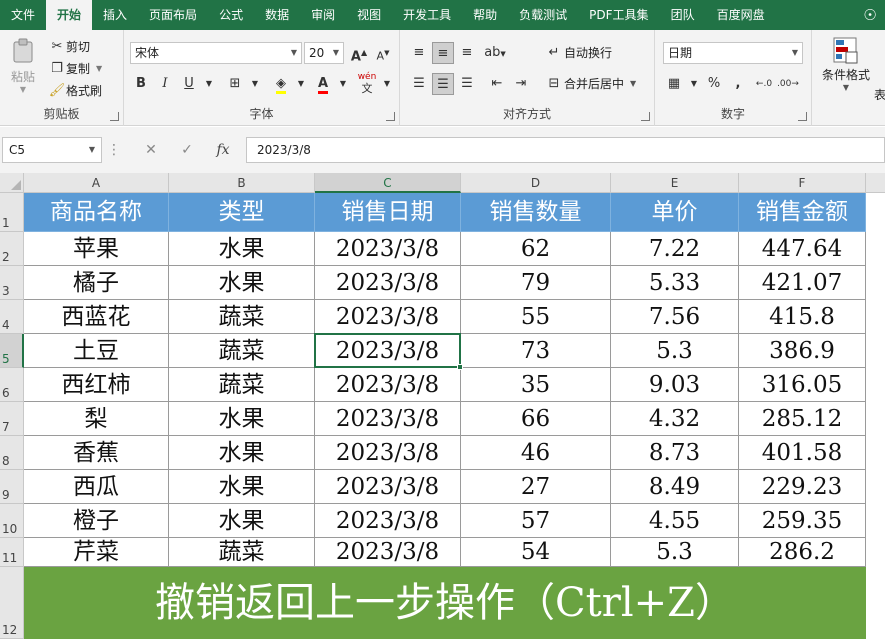 The image size is (885, 639). What do you see at coordinates (536, 419) in the screenshot?
I see `table-cell: 66` at bounding box center [536, 419].